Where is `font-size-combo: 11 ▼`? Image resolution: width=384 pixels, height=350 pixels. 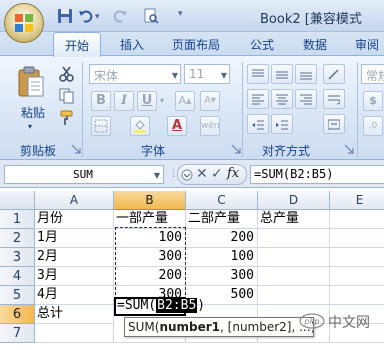
font-size-combo: 11 ▼ is located at coordinates (207, 74).